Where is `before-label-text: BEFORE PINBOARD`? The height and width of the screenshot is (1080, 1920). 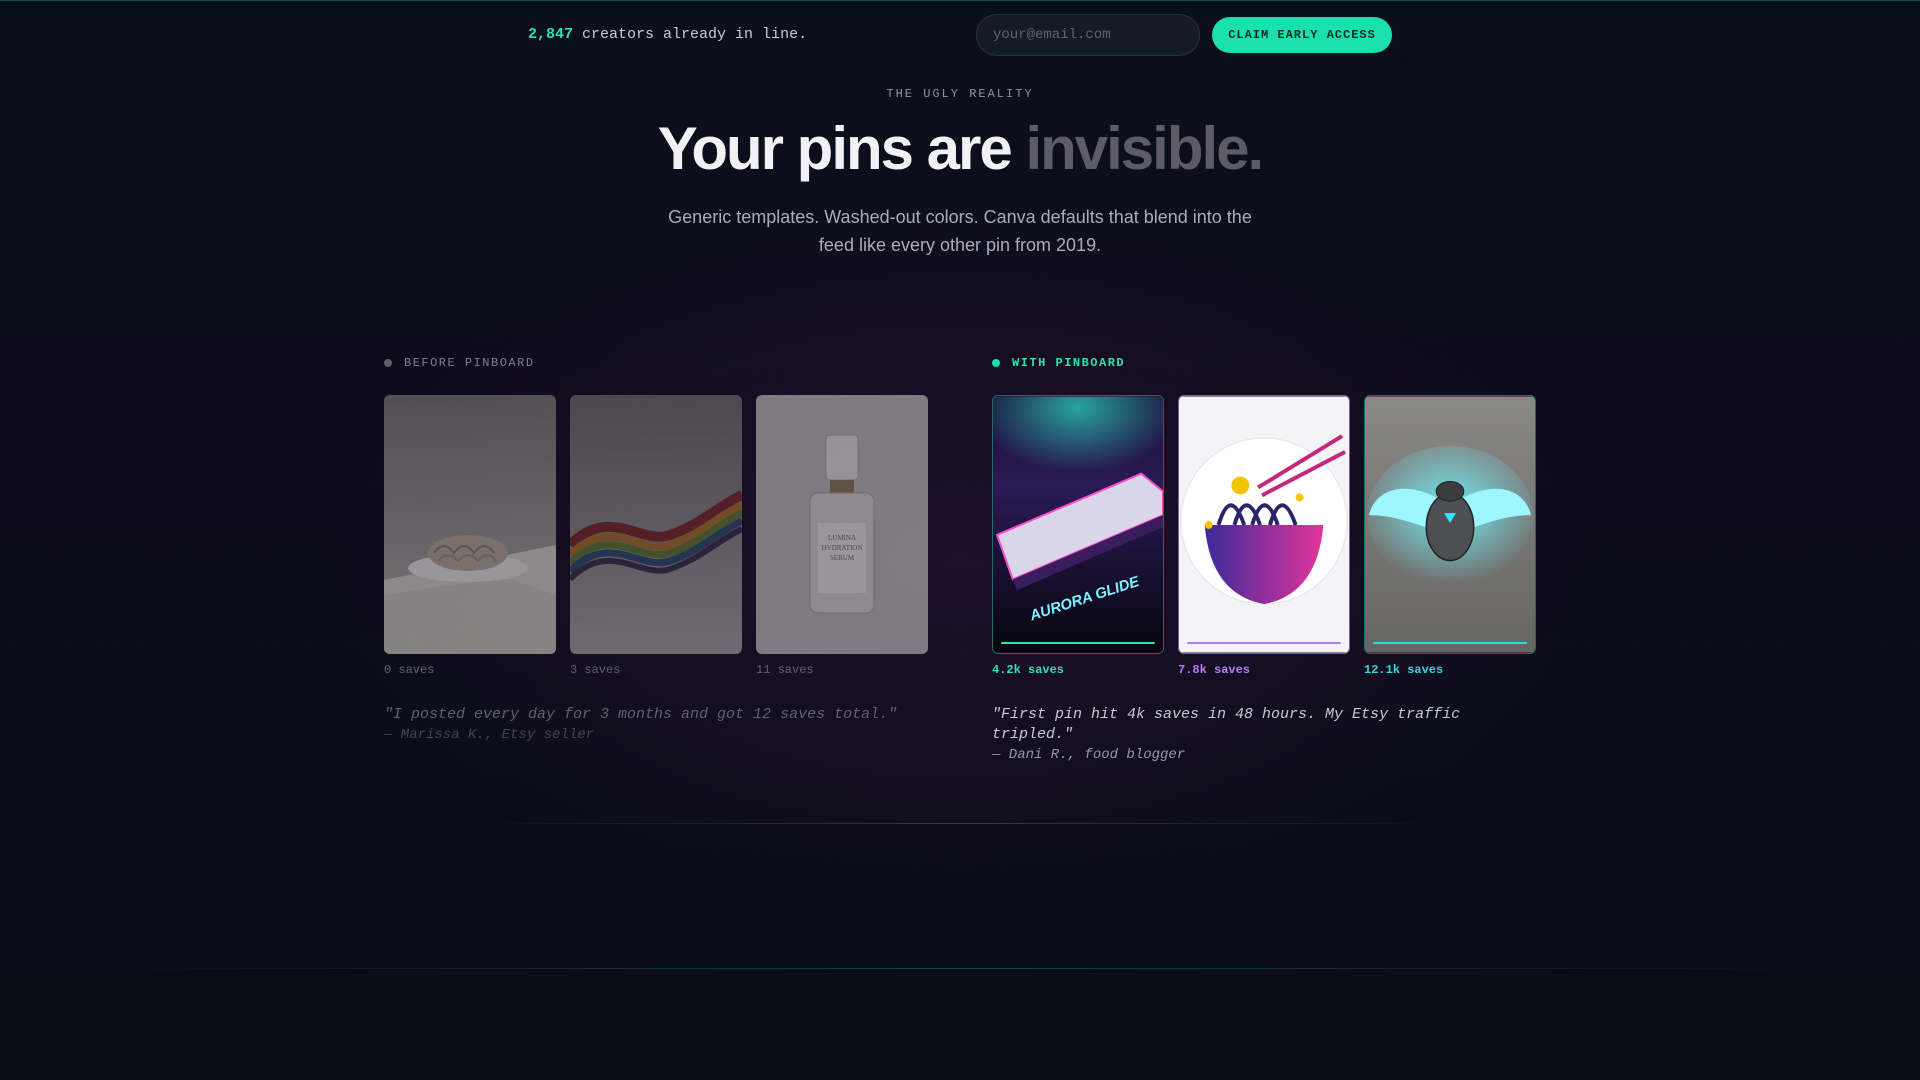
before-label-text: BEFORE PINBOARD is located at coordinates (469, 363).